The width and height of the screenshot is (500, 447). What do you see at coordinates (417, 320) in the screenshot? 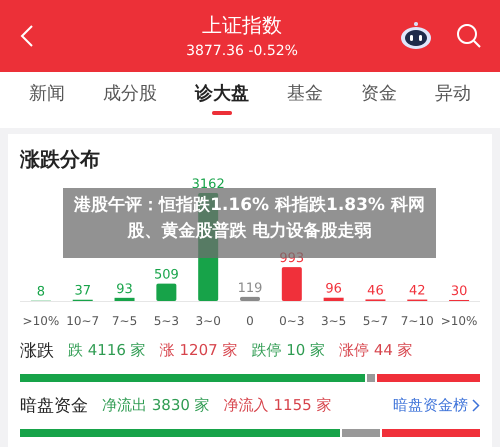
I see `axis-label: 7~10` at bounding box center [417, 320].